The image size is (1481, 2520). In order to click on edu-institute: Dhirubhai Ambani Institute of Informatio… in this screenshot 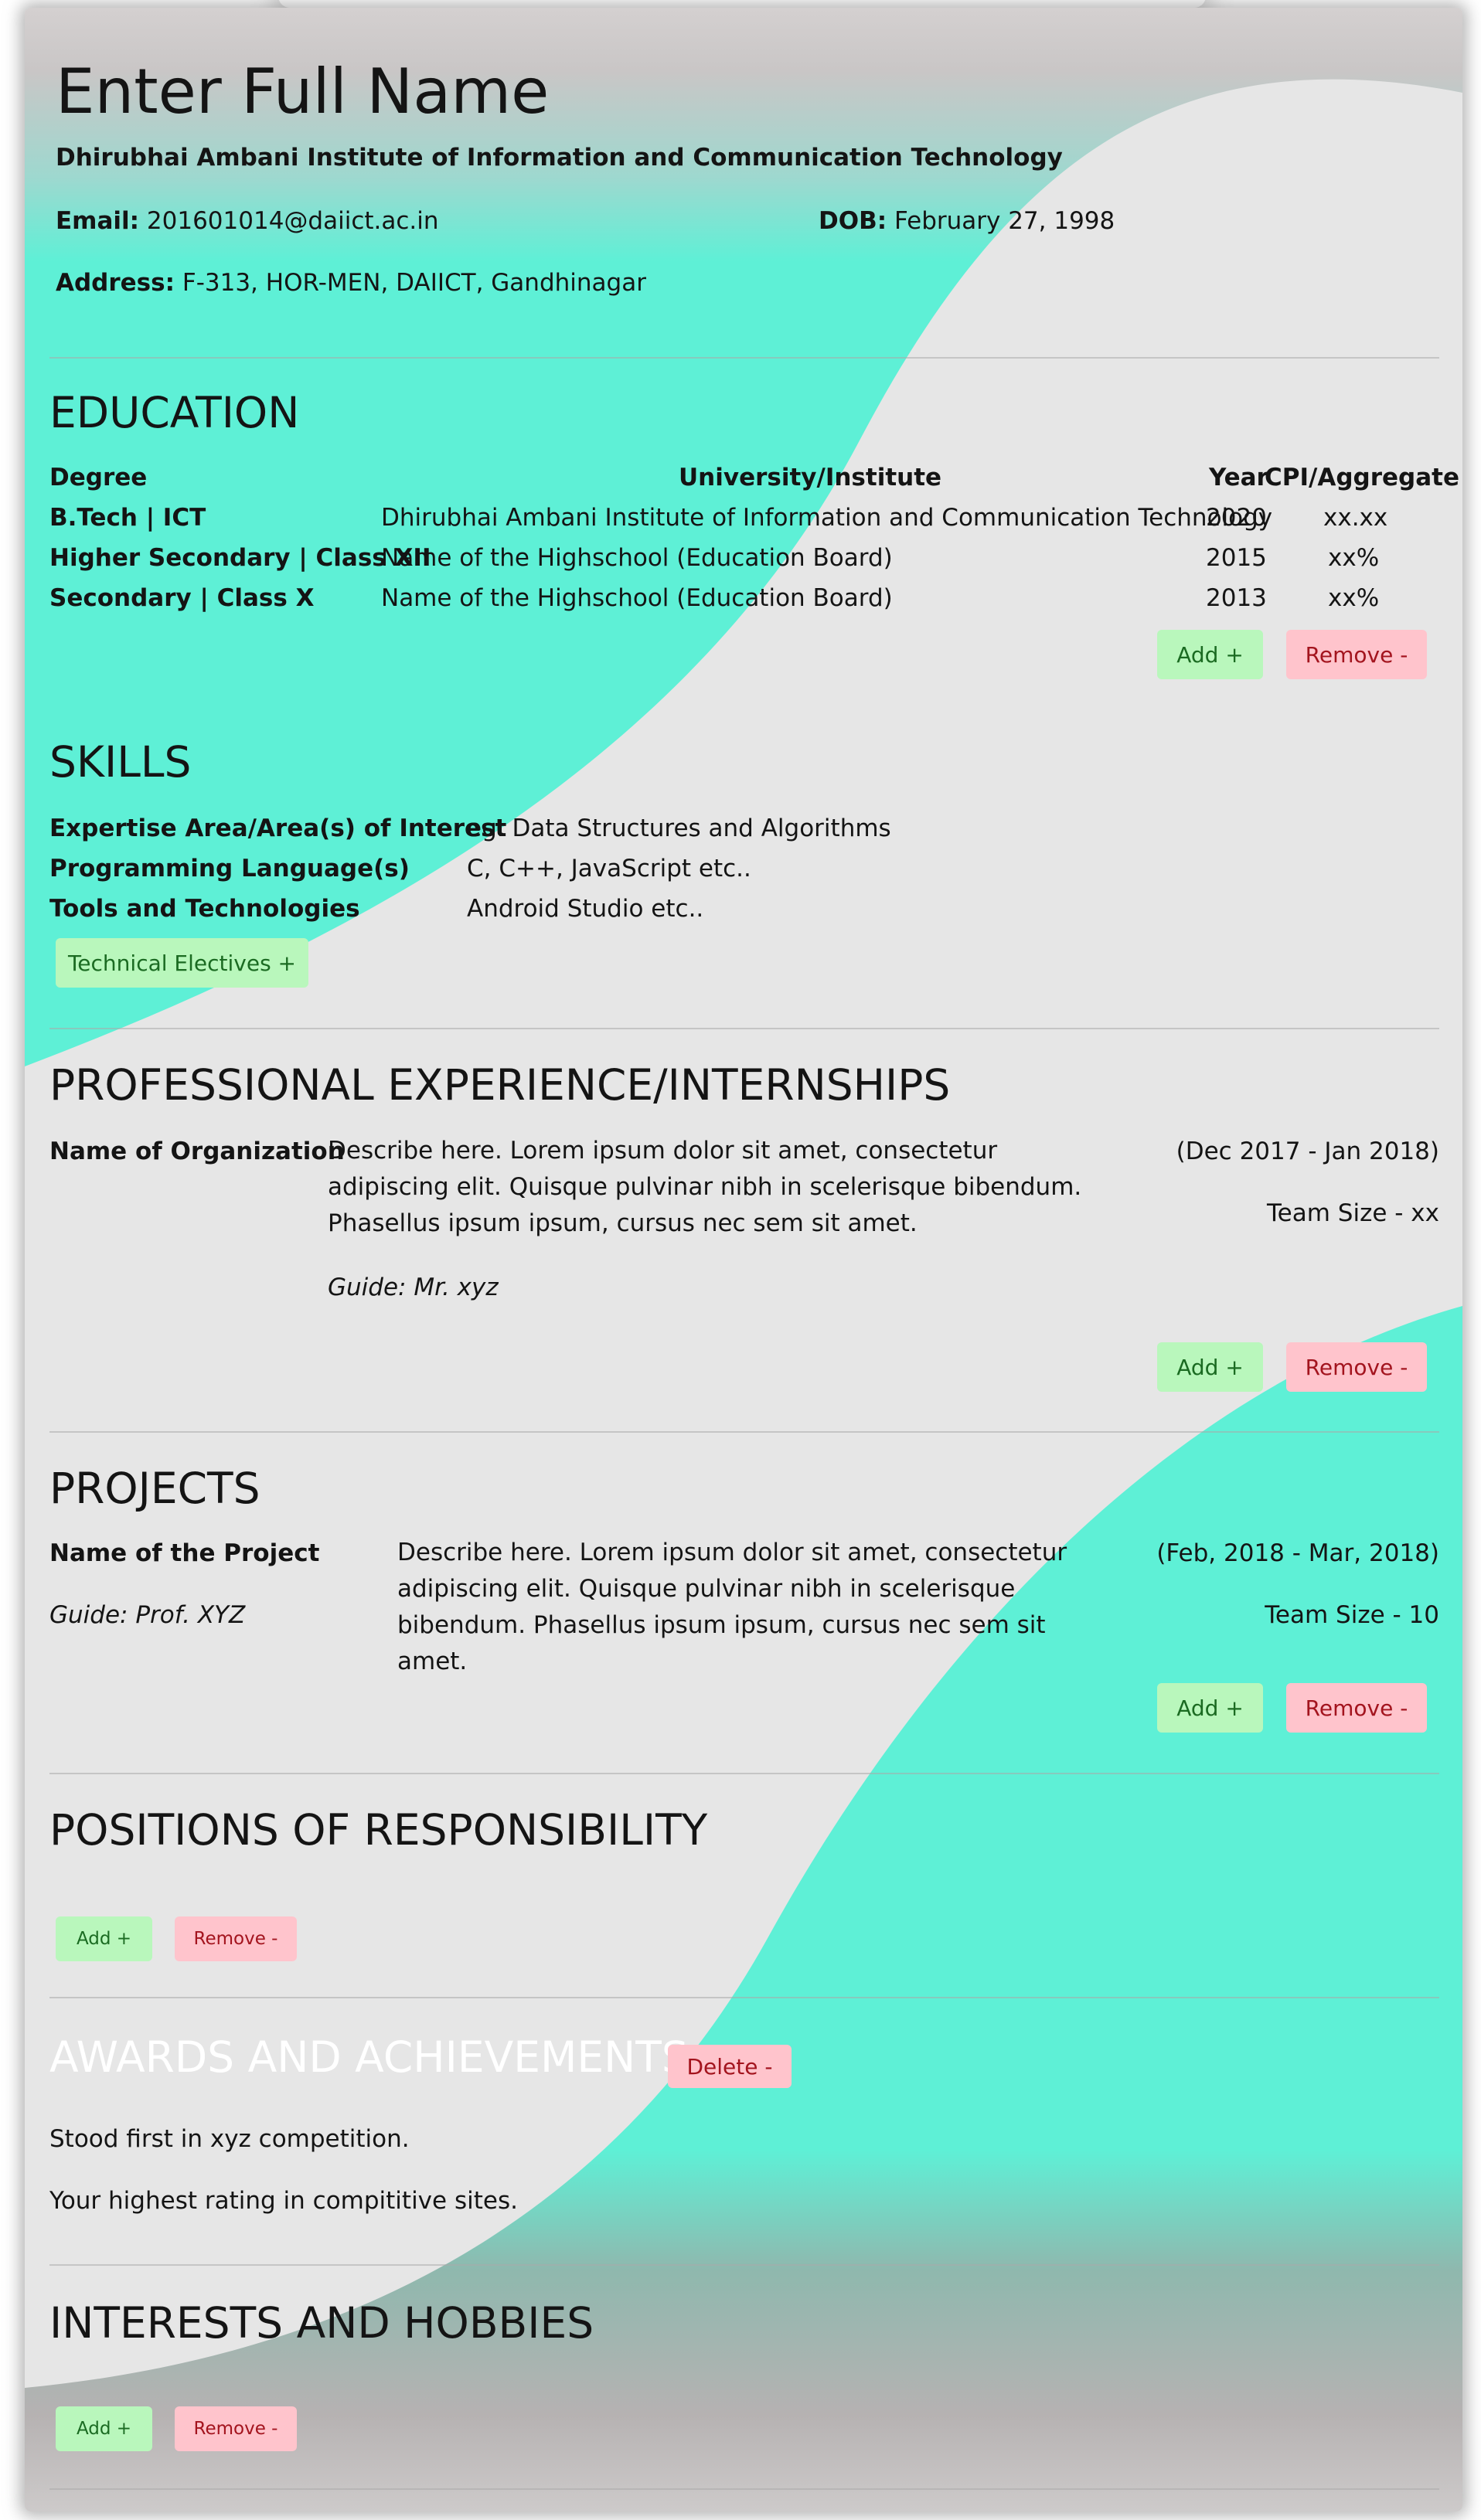, I will do `click(826, 518)`.